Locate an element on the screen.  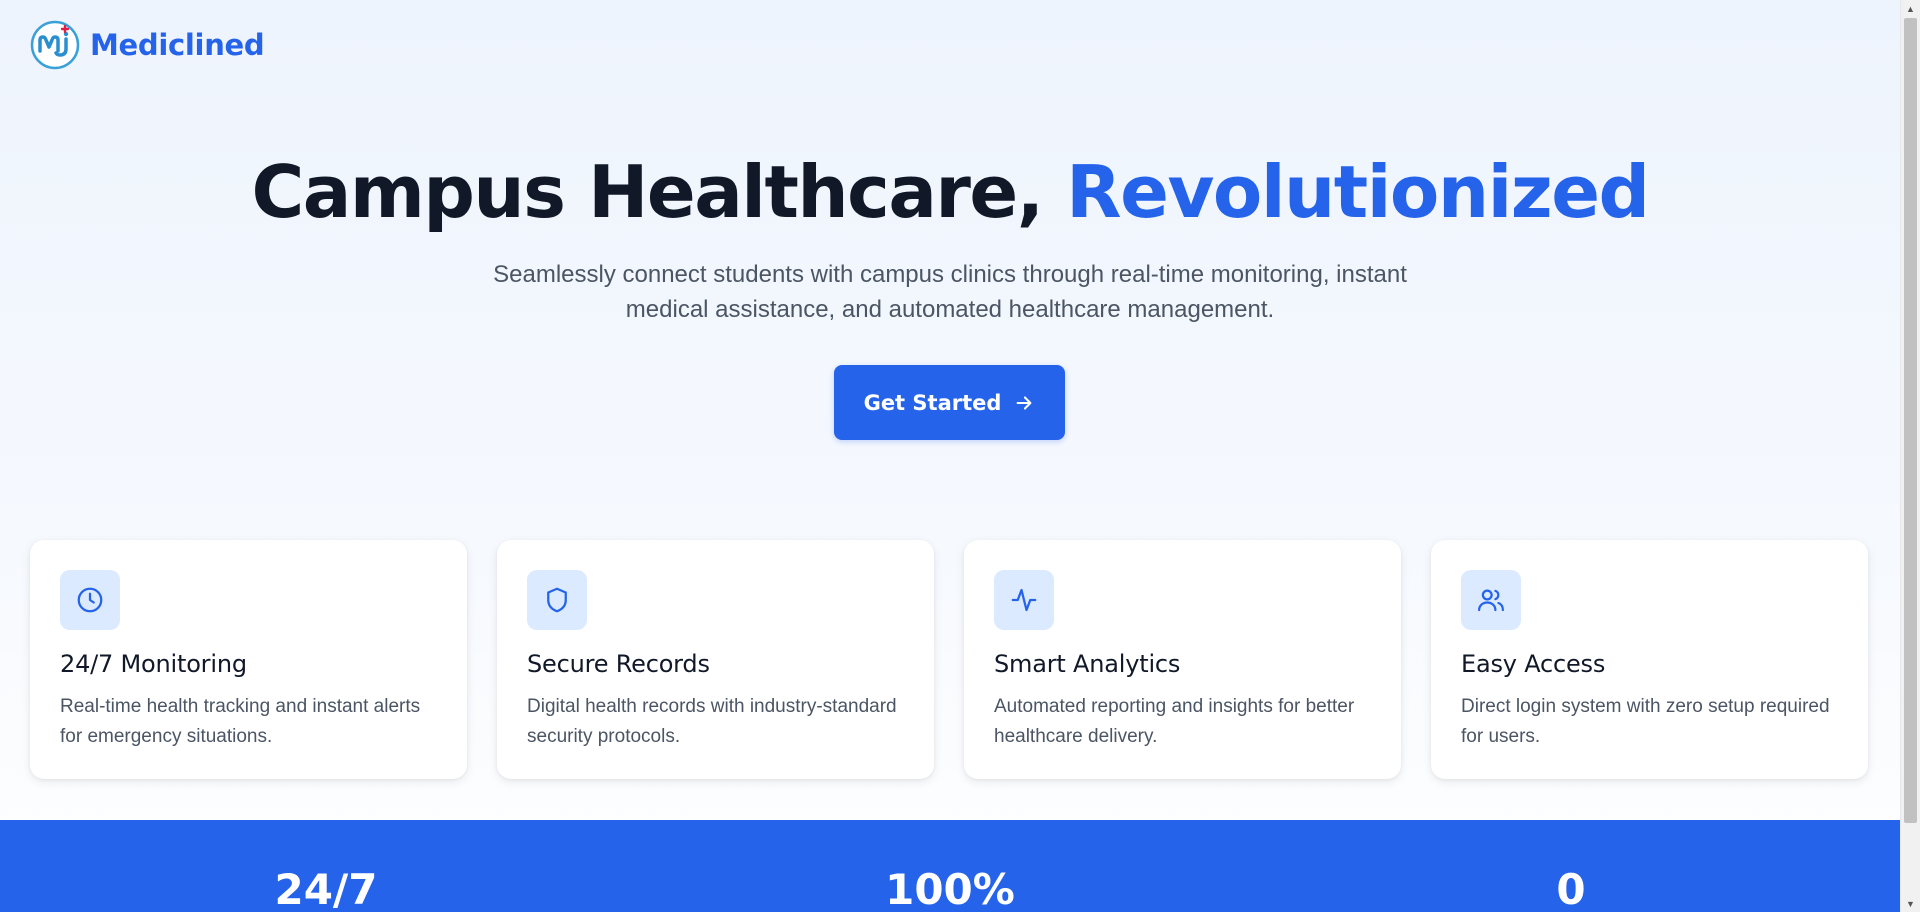
hero-title-accent: Revolutionized is located at coordinates (1358, 192).